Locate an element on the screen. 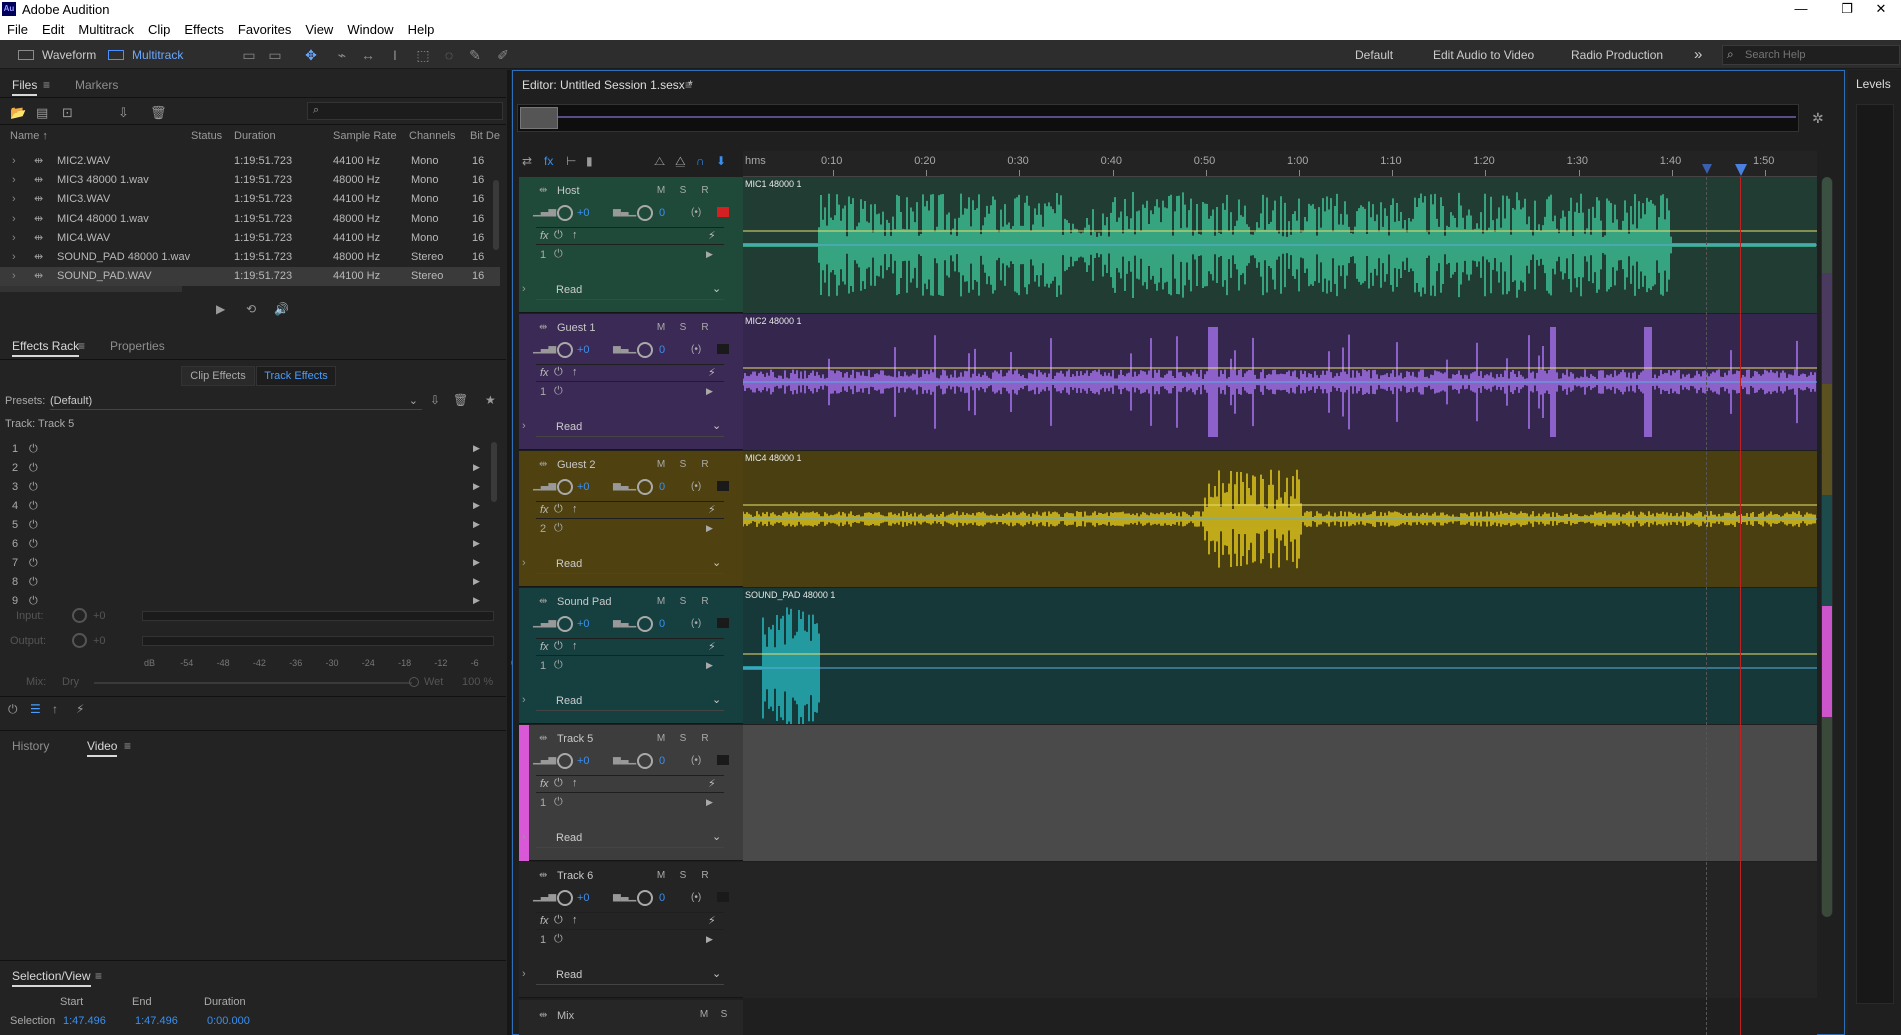 The height and width of the screenshot is (1035, 1901). move-tool-icon: ✥ is located at coordinates (311, 55).